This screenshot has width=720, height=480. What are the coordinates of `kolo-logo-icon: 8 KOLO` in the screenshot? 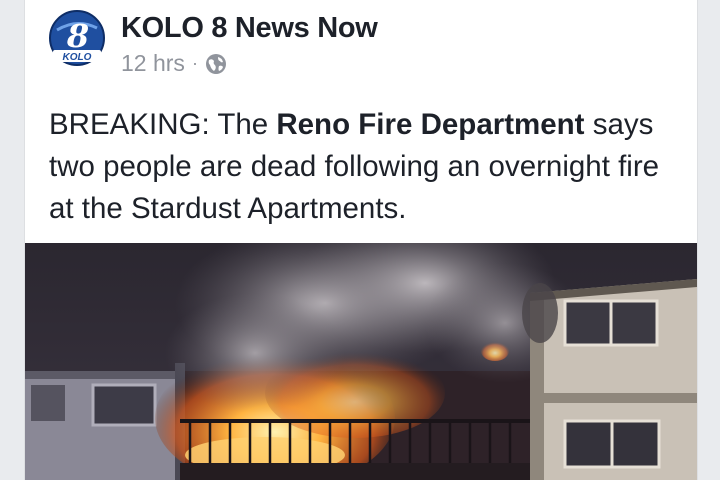 It's located at (77, 38).